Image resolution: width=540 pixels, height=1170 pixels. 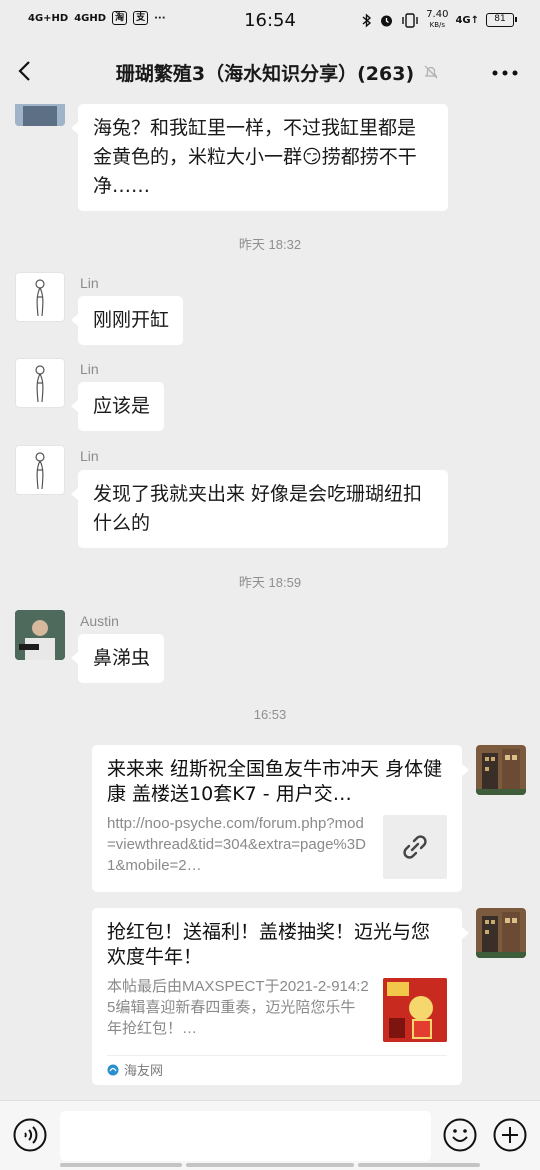 What do you see at coordinates (367, 20) in the screenshot?
I see `bluetooth-icon` at bounding box center [367, 20].